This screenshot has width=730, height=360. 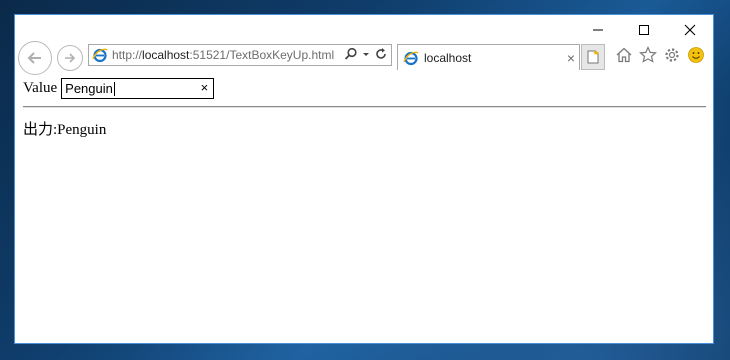 I want to click on browser-toolbar: http://localhost:51521/TextBoxKeyUp.html, so click(x=365, y=58).